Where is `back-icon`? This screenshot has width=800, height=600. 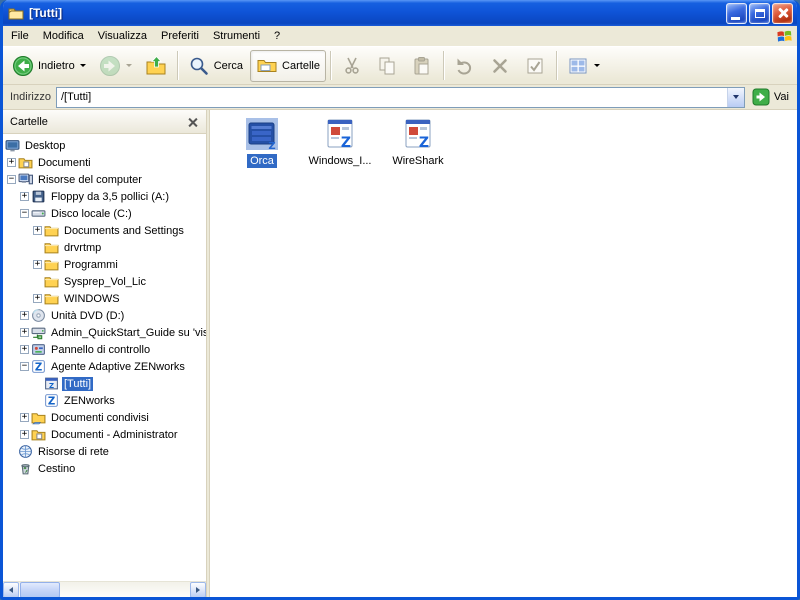 back-icon is located at coordinates (23, 66).